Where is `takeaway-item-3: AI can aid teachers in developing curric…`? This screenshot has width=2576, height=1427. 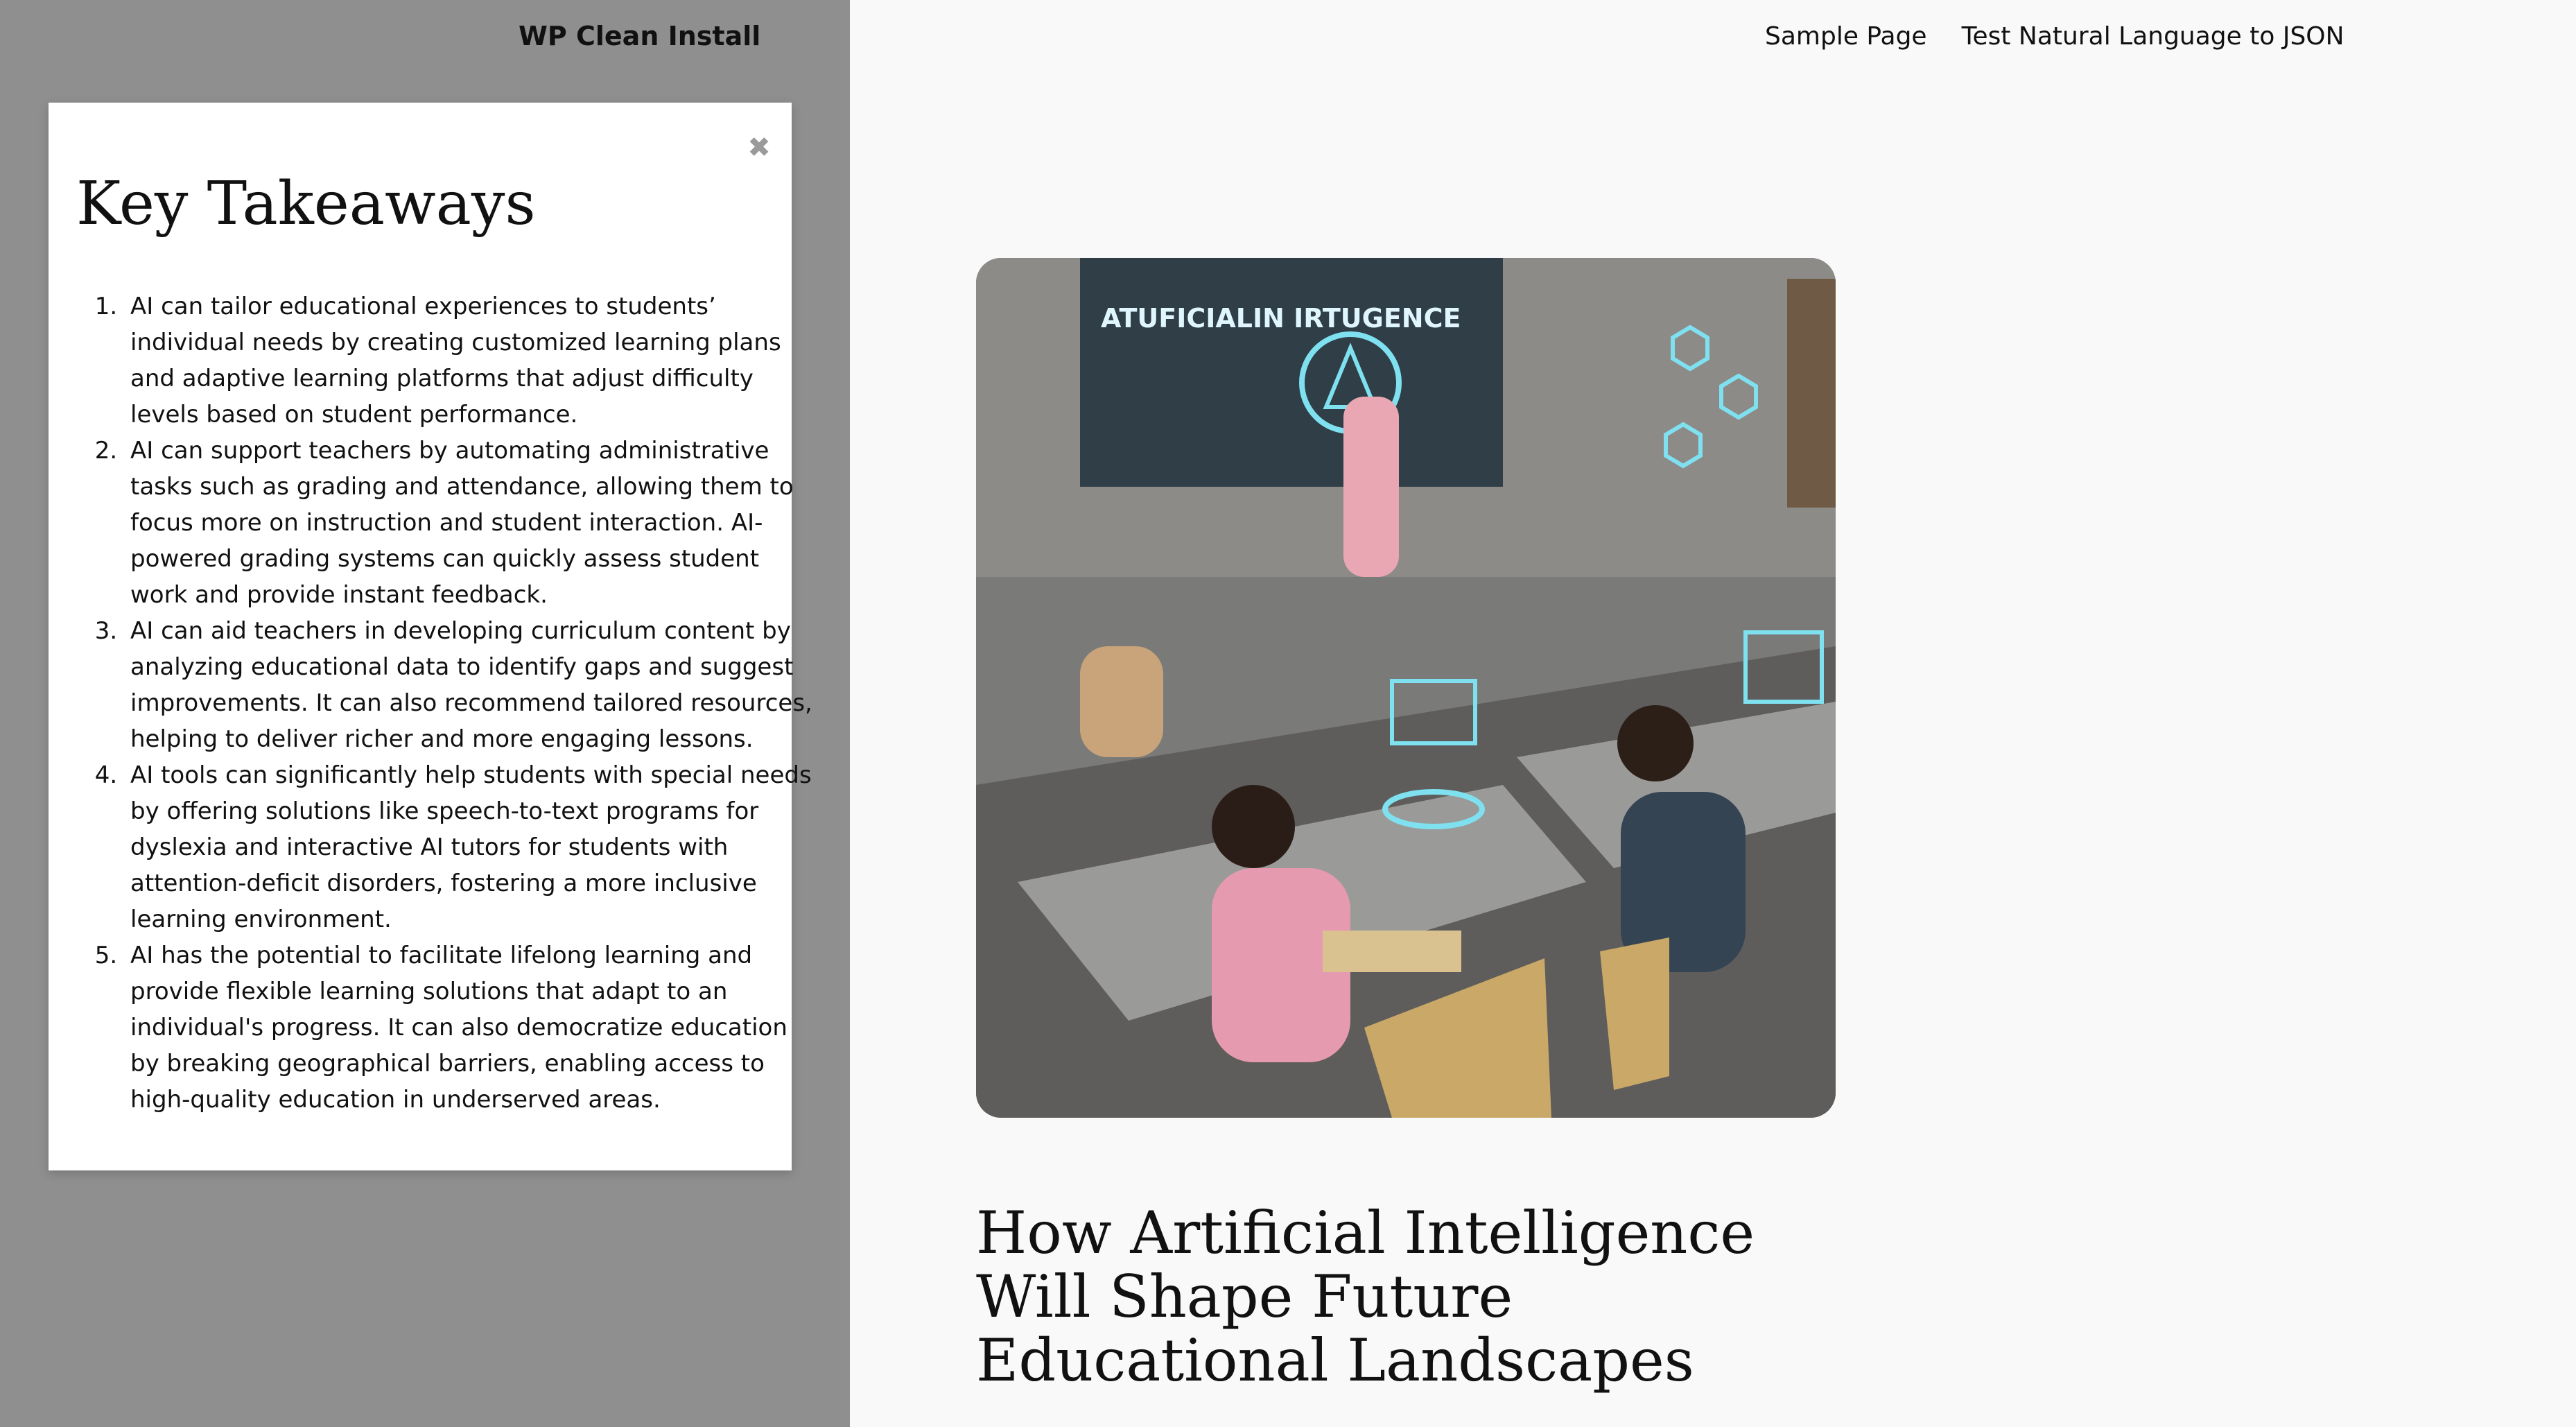
takeaway-item-3: AI can aid teachers in developing curric… is located at coordinates (471, 685).